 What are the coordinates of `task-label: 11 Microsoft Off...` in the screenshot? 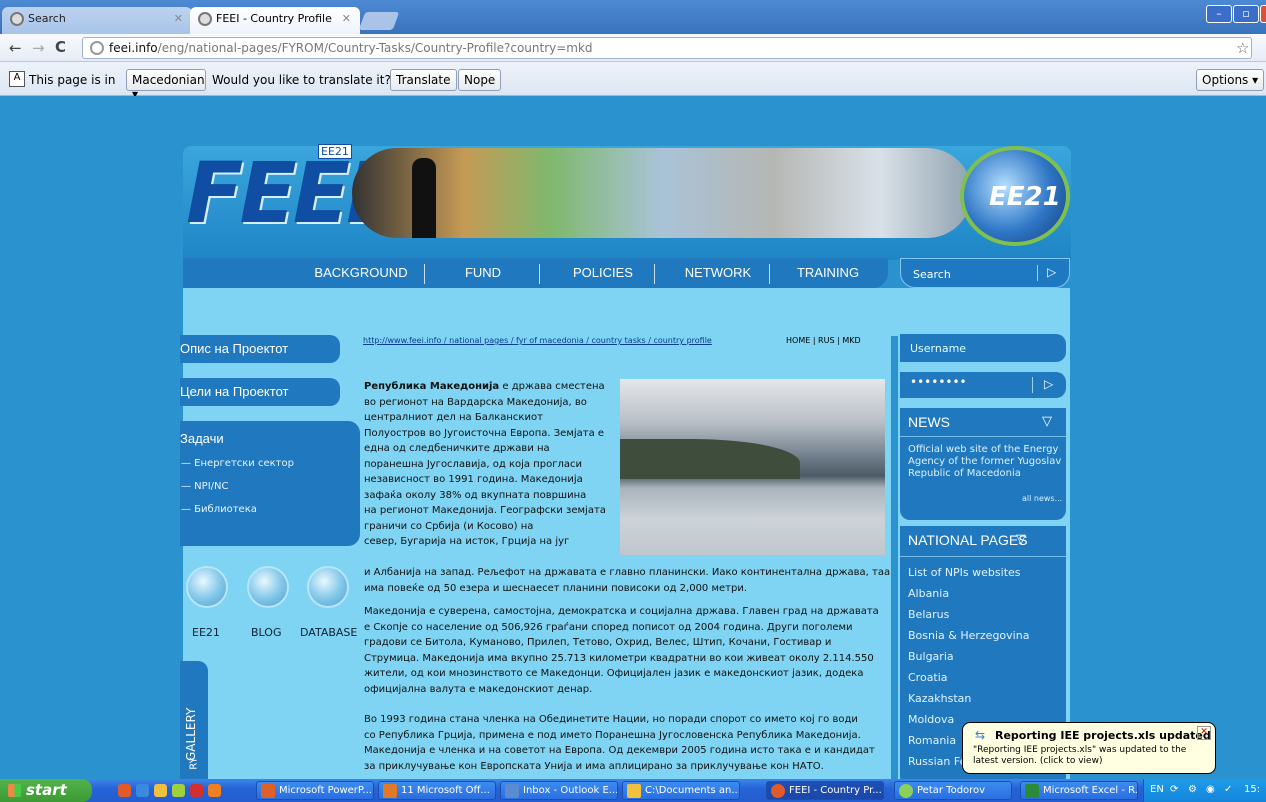 It's located at (445, 790).